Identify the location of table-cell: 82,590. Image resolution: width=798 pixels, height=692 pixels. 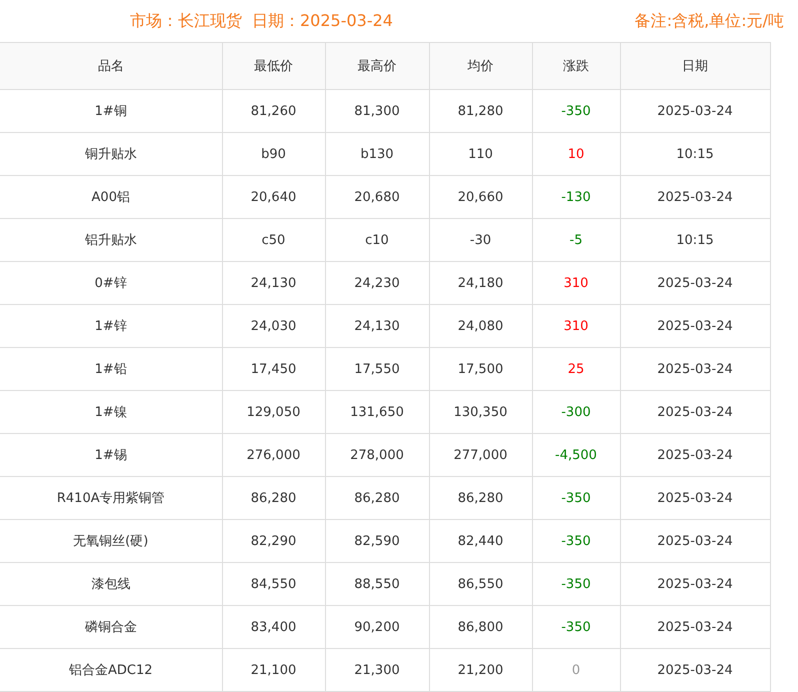
(377, 541).